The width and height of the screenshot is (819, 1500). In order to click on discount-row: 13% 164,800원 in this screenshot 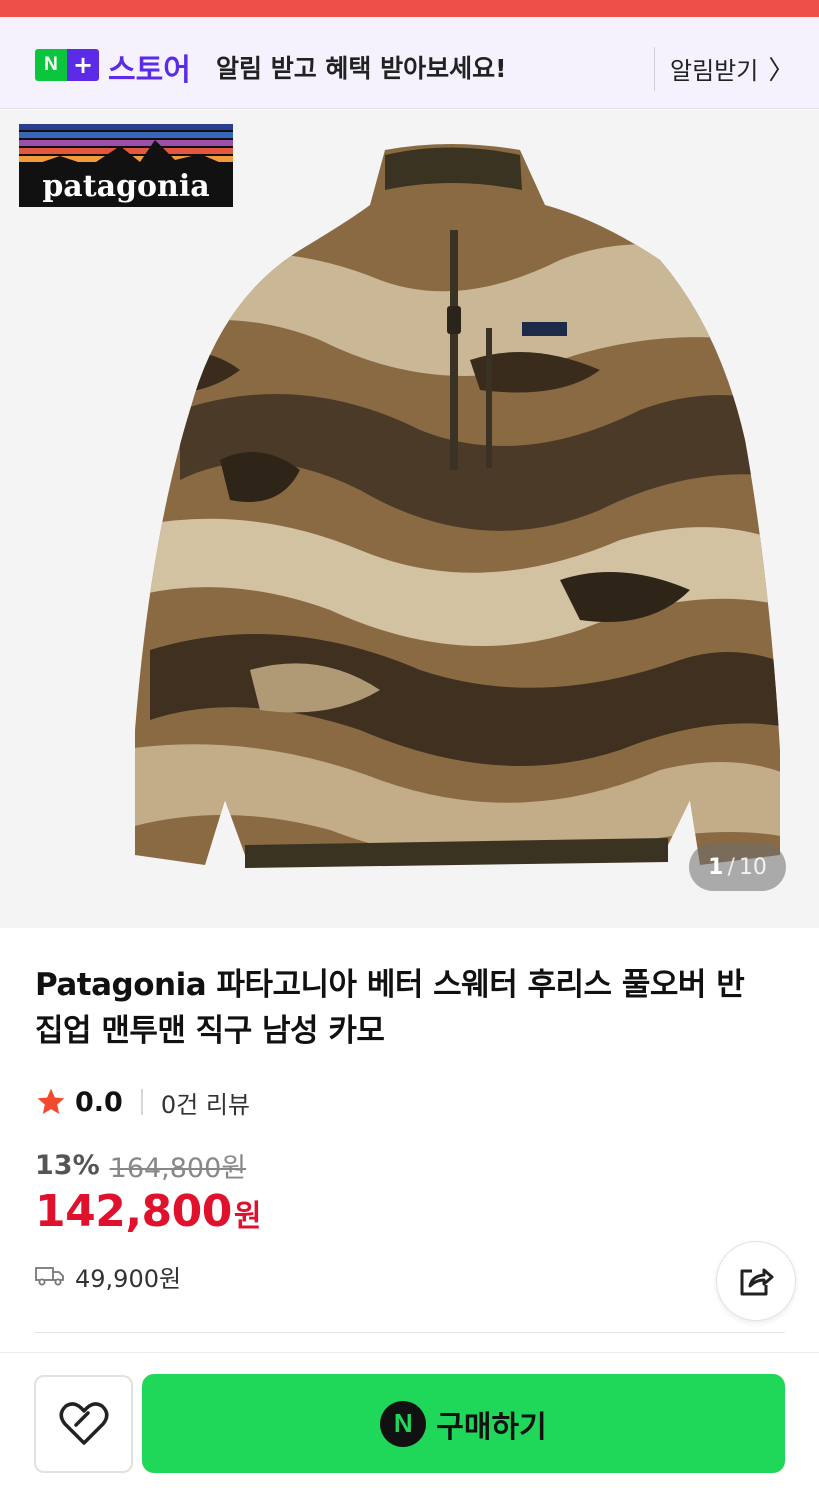, I will do `click(140, 1165)`.